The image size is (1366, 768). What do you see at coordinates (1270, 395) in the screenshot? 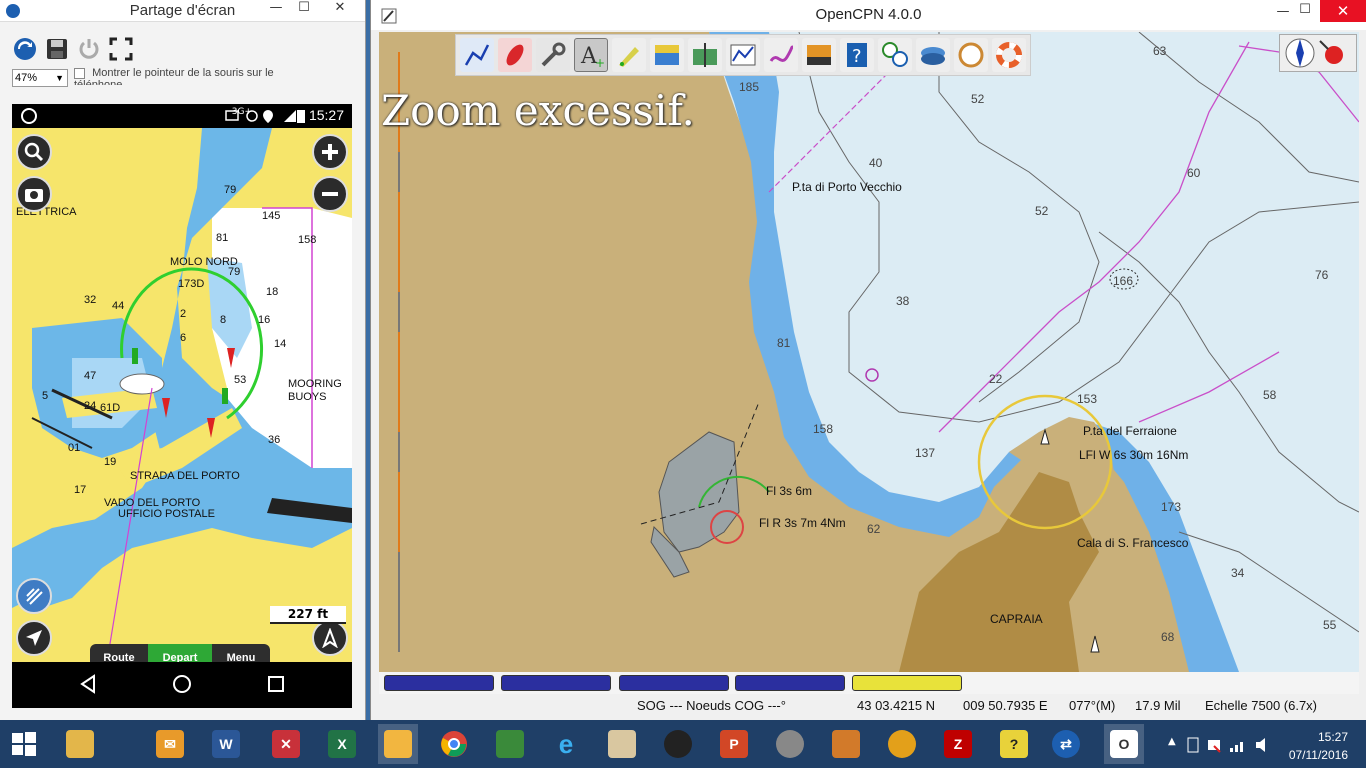
I see `depth-sounding: 58` at bounding box center [1270, 395].